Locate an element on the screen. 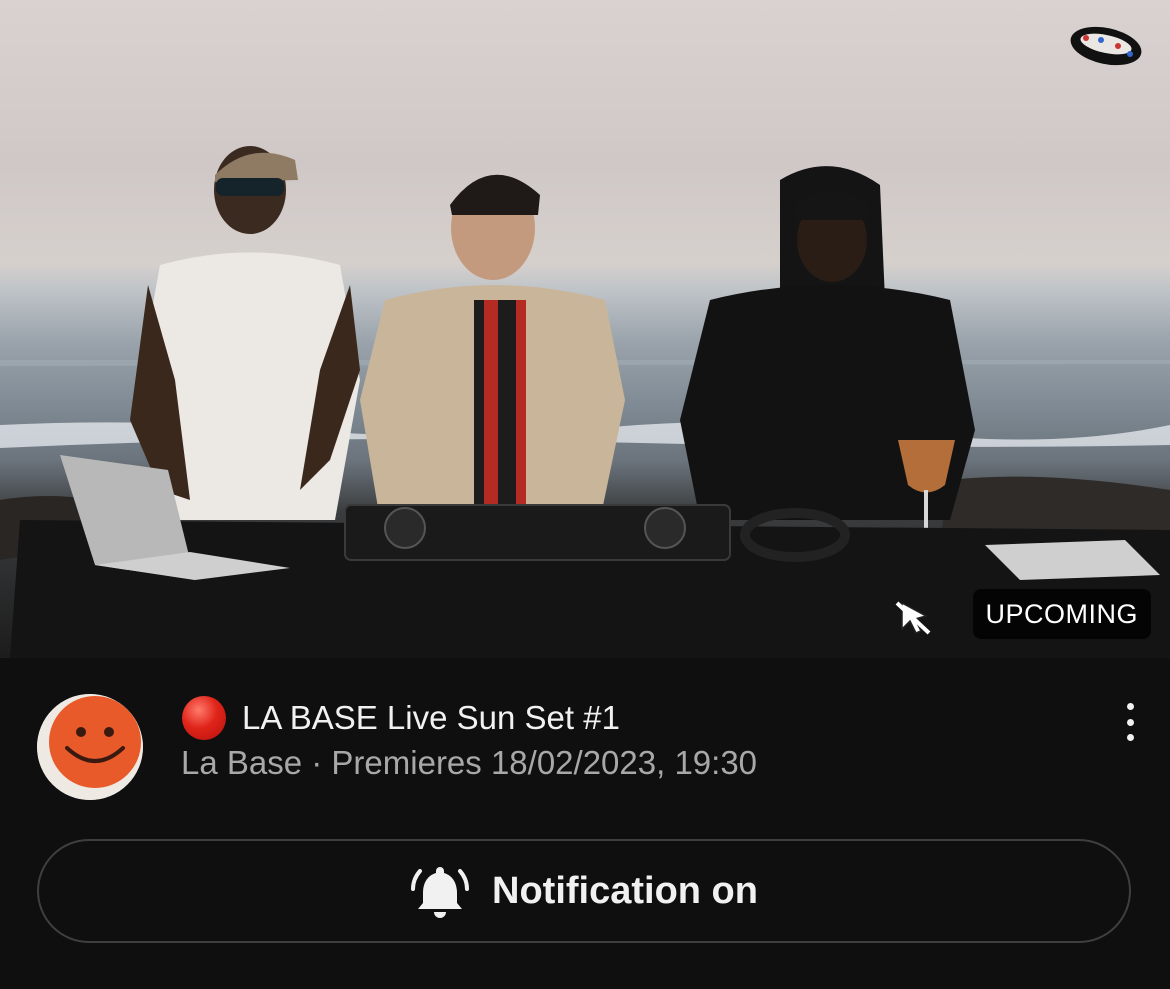  channel-watermark-icon is located at coordinates (1106, 46).